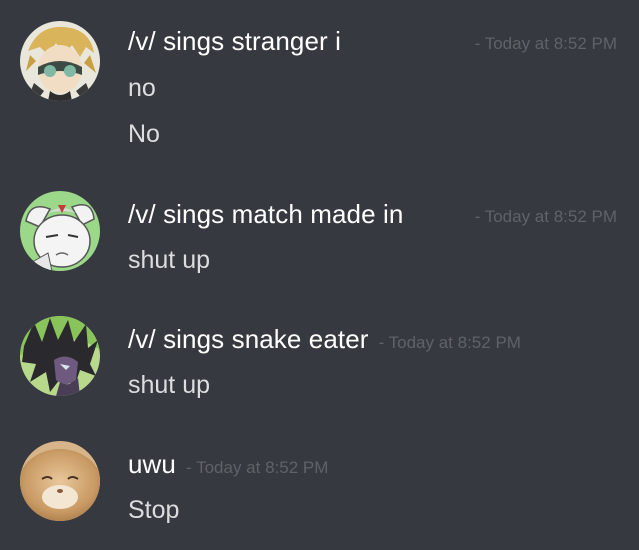  What do you see at coordinates (372, 464) in the screenshot?
I see `message-header: uwu - Today at 8:52 PM` at bounding box center [372, 464].